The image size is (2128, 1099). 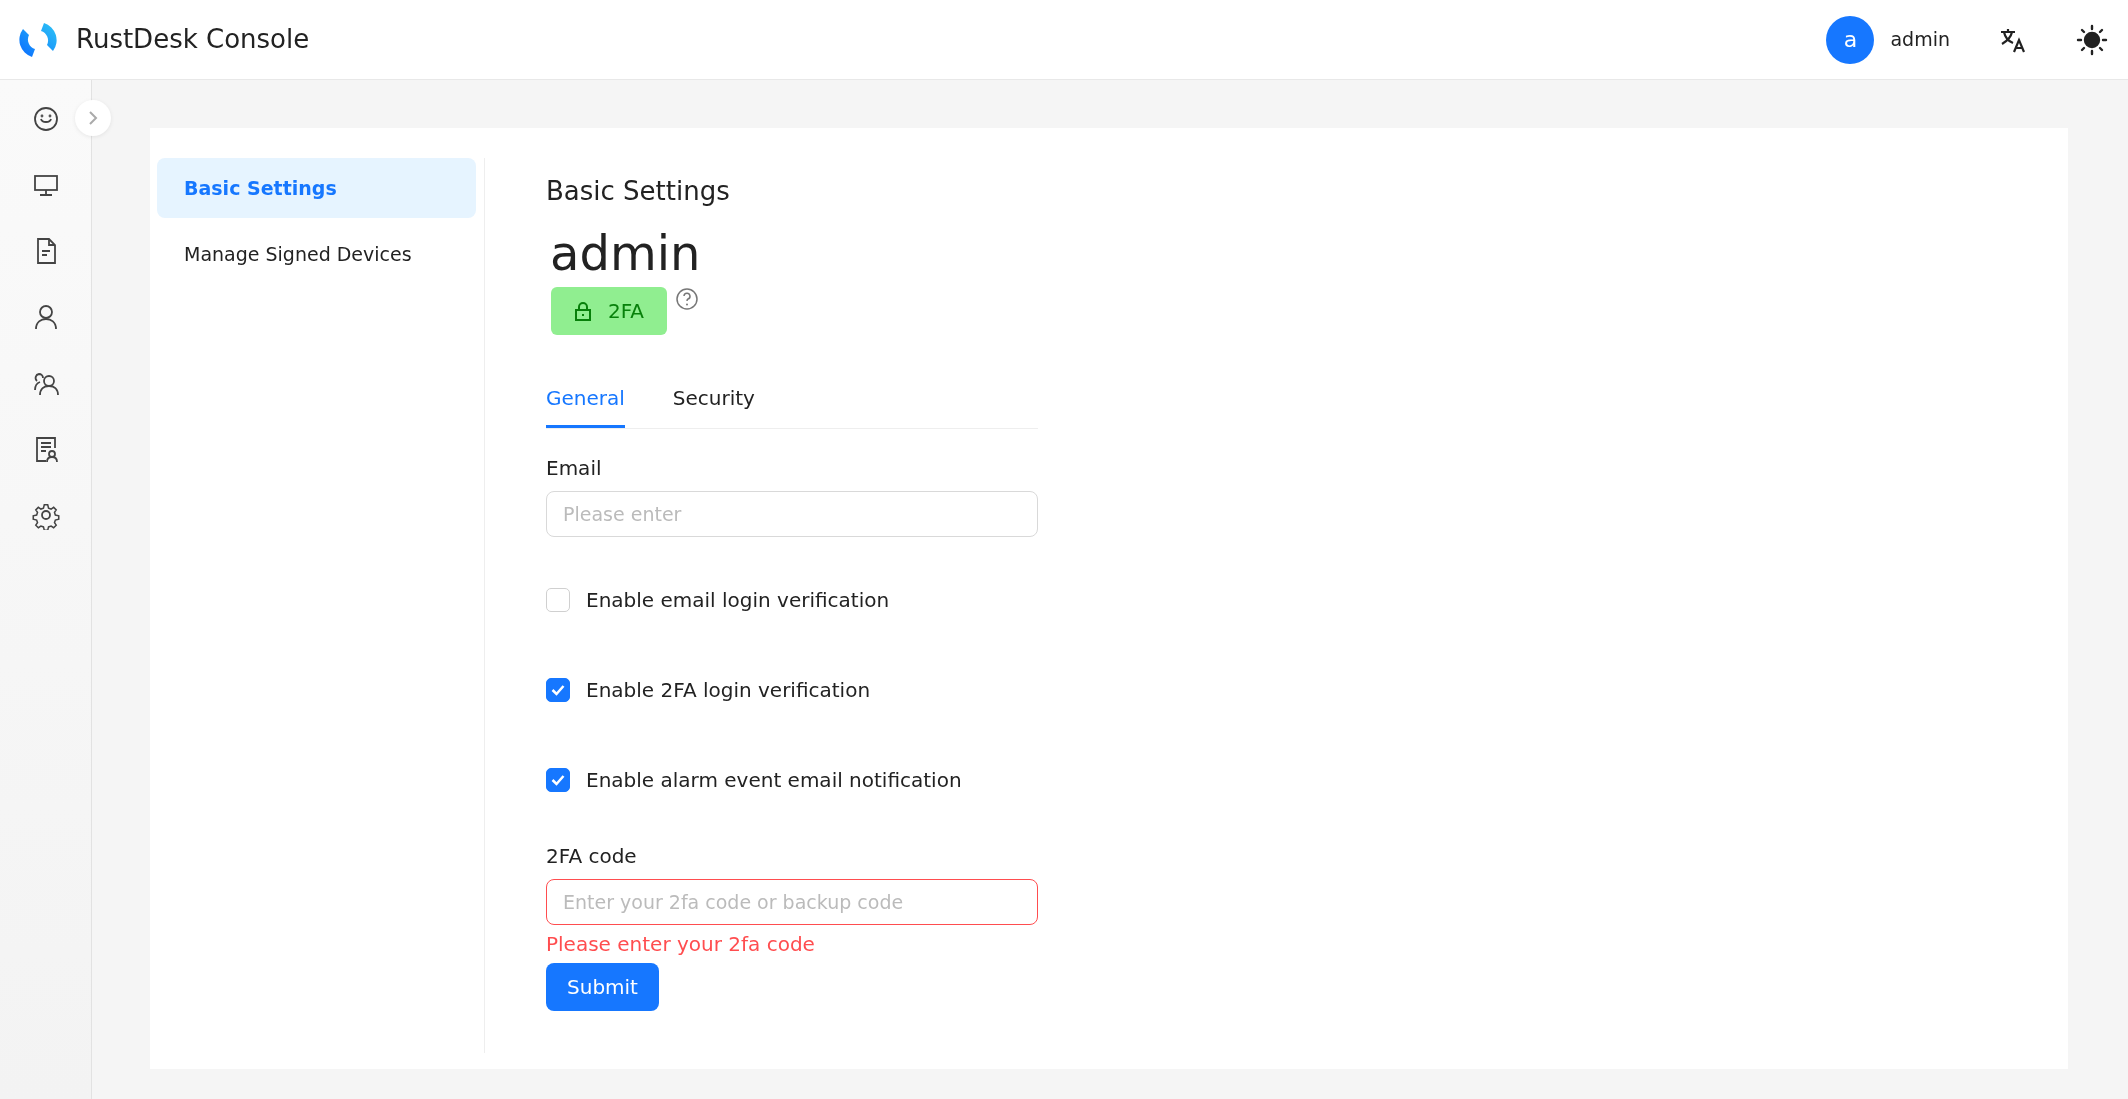 What do you see at coordinates (1920, 39) in the screenshot?
I see `username: admin` at bounding box center [1920, 39].